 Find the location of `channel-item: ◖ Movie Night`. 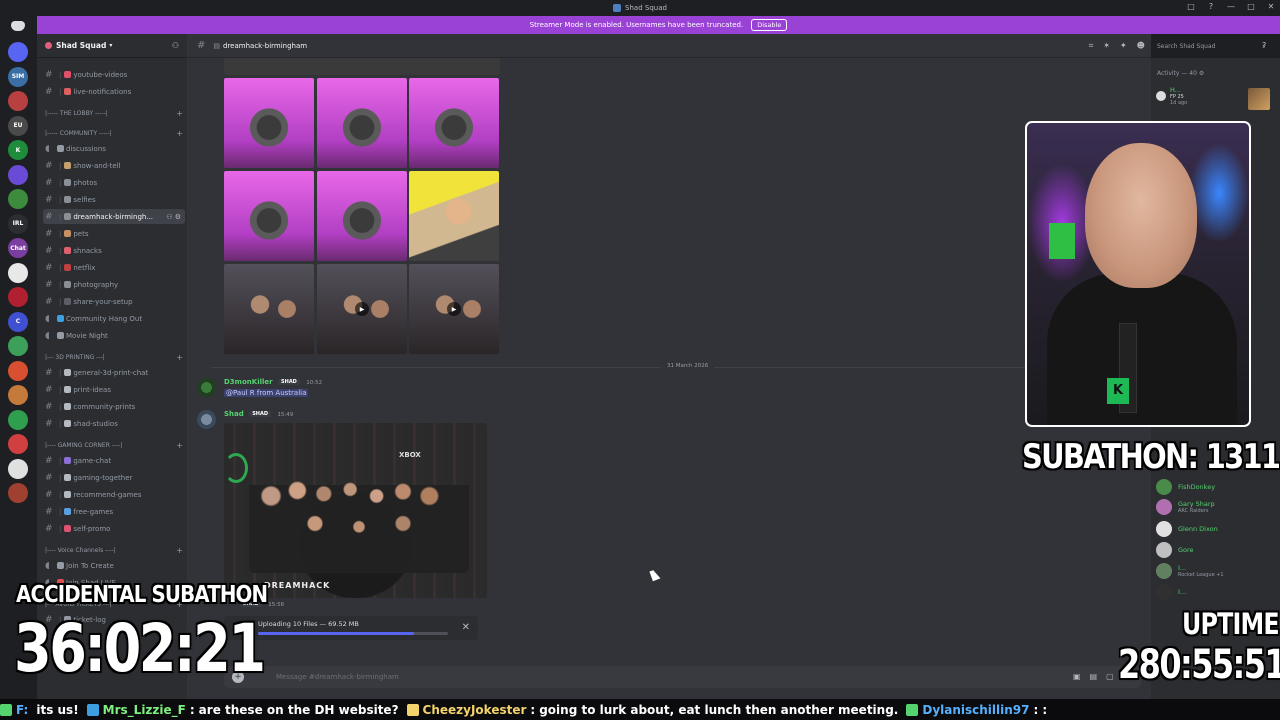

channel-item: ◖ Movie Night is located at coordinates (114, 335).